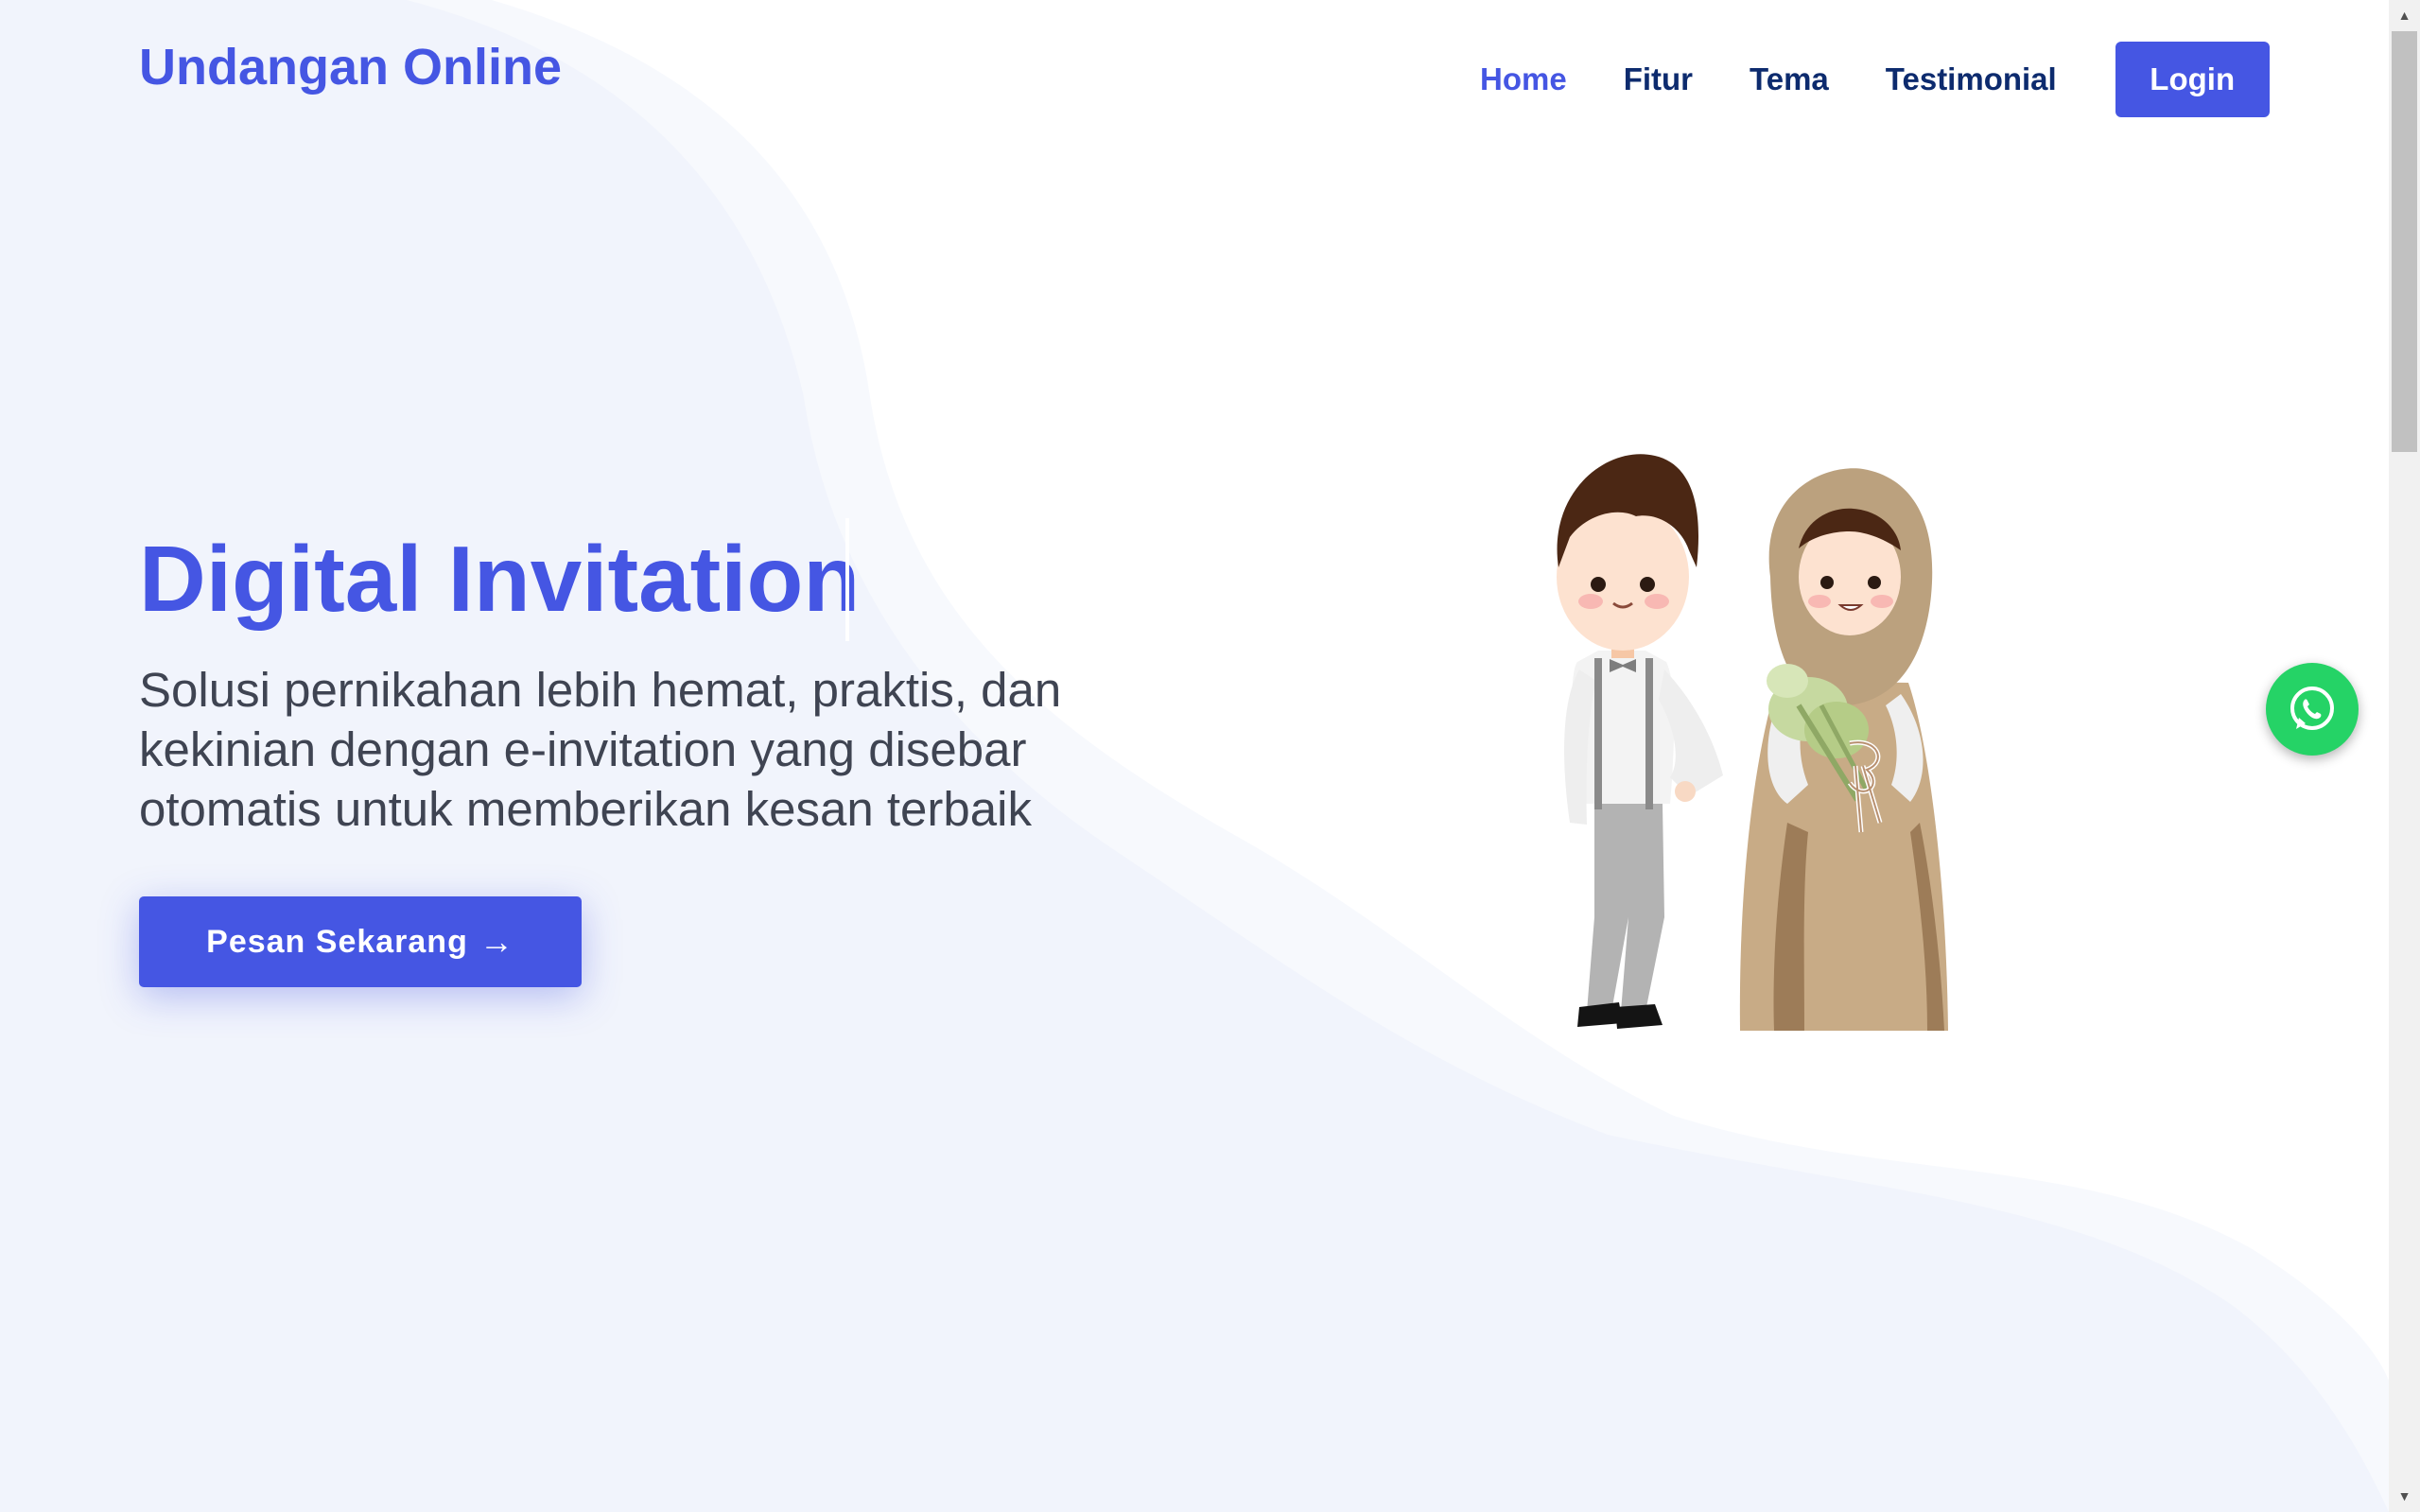  What do you see at coordinates (1658, 79) in the screenshot?
I see `nav-fitur: Fitur` at bounding box center [1658, 79].